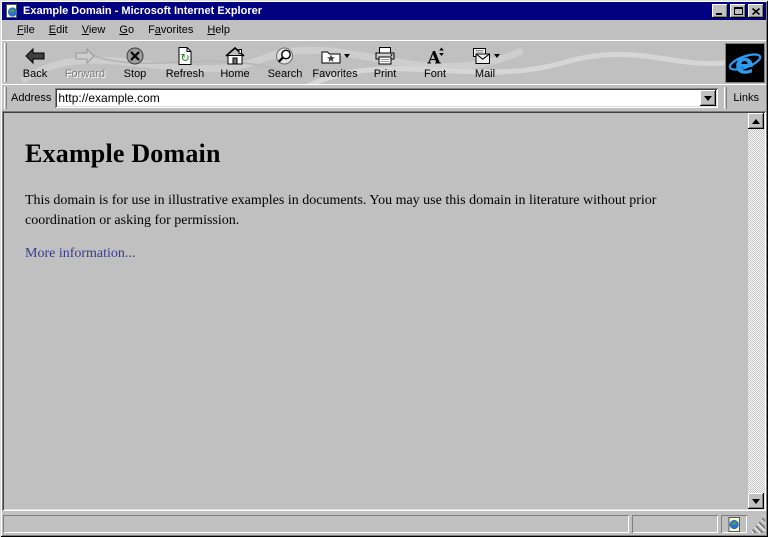 Image resolution: width=768 pixels, height=537 pixels. What do you see at coordinates (35, 73) in the screenshot?
I see `toolbar-button-label: Back` at bounding box center [35, 73].